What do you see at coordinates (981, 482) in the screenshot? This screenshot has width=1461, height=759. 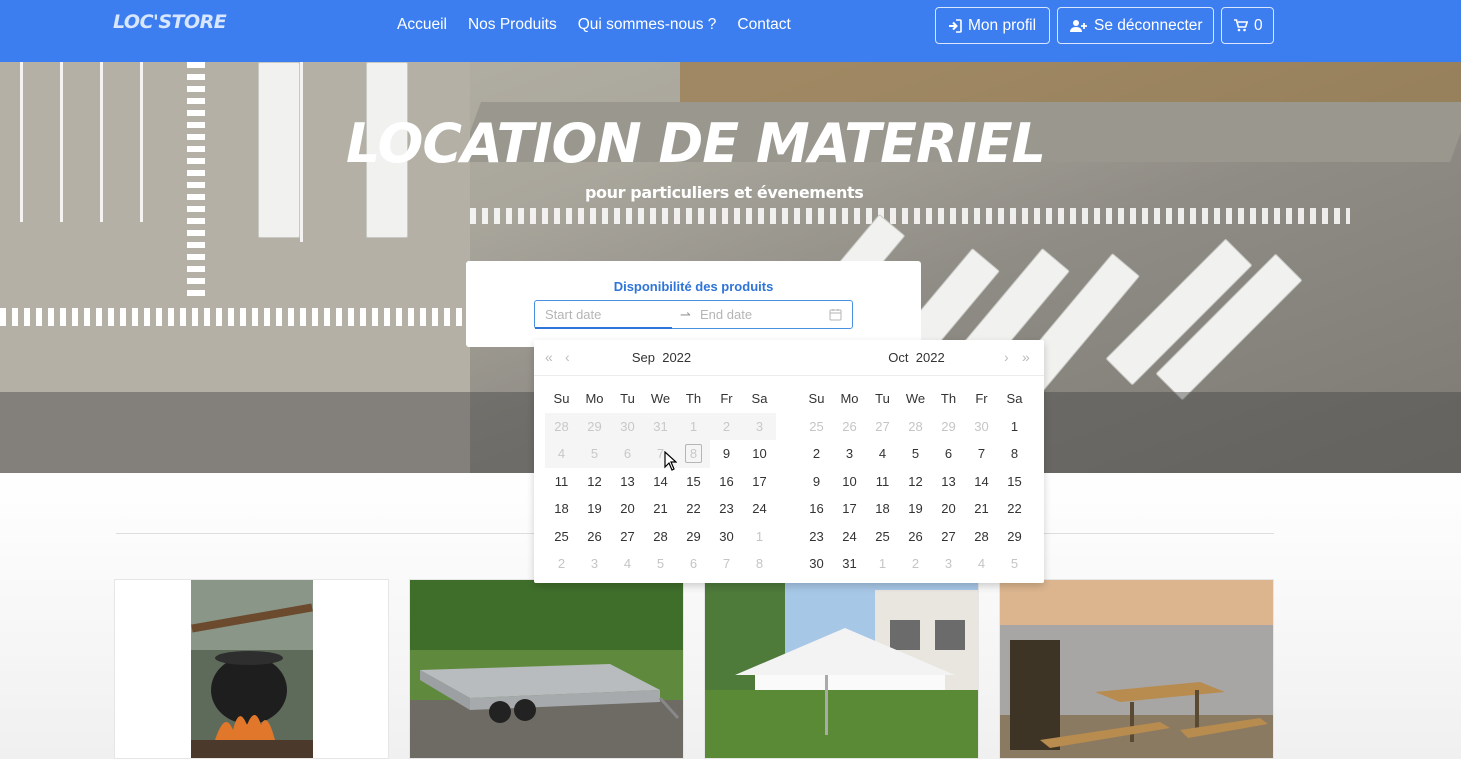 I see `calendar-day: 14` at bounding box center [981, 482].